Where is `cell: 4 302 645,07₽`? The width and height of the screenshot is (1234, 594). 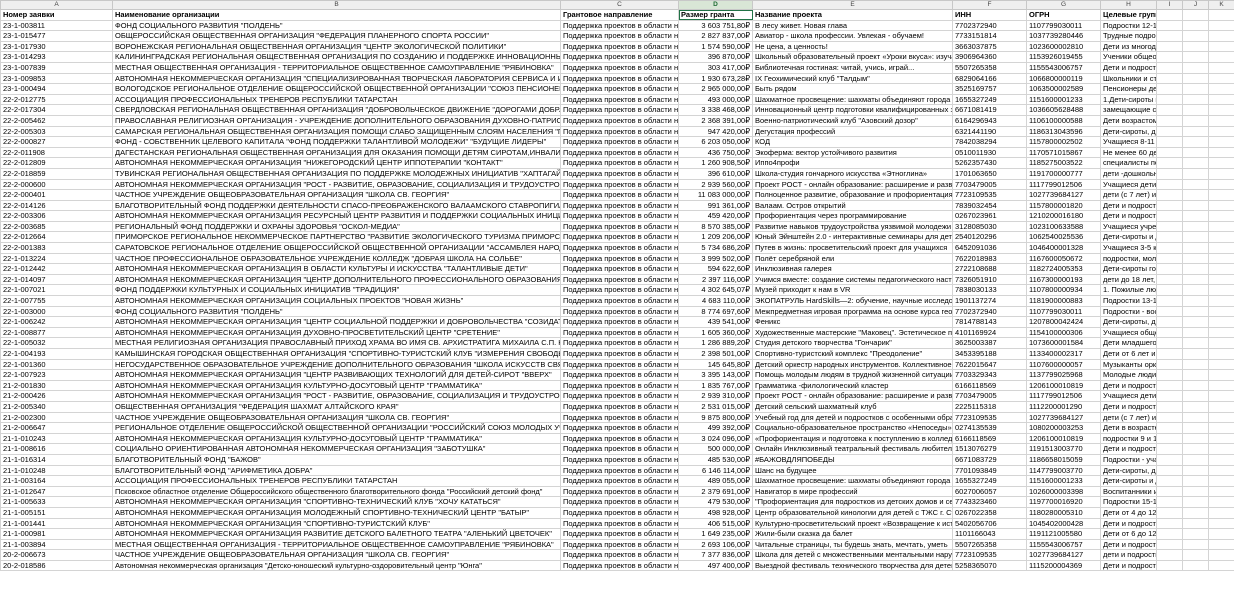 cell: 4 302 645,07₽ is located at coordinates (715, 290).